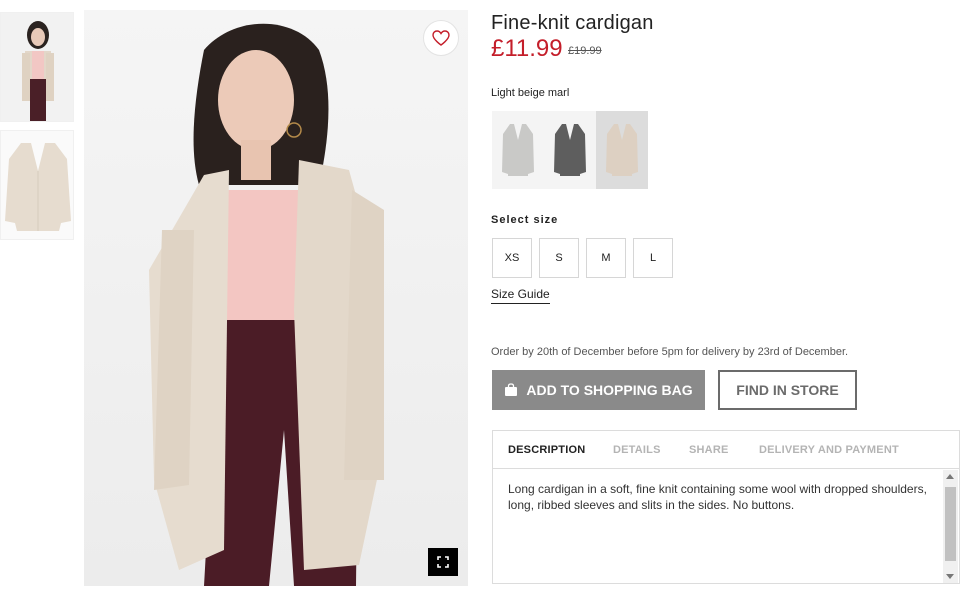  I want to click on thumbnail-model-image, so click(37, 67).